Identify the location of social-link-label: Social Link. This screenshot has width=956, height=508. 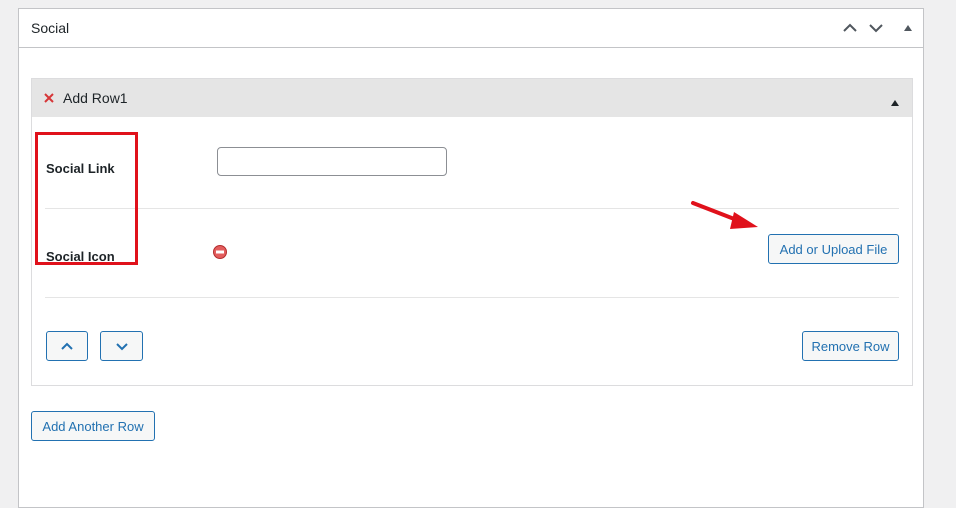
(80, 168).